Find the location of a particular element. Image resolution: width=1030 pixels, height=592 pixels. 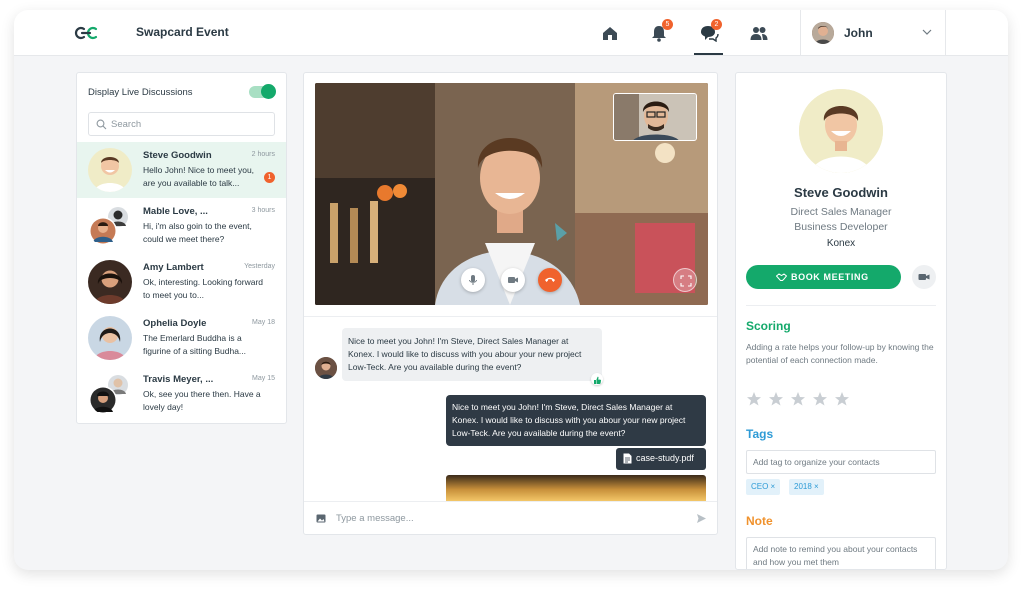

search-input is located at coordinates (186, 124).